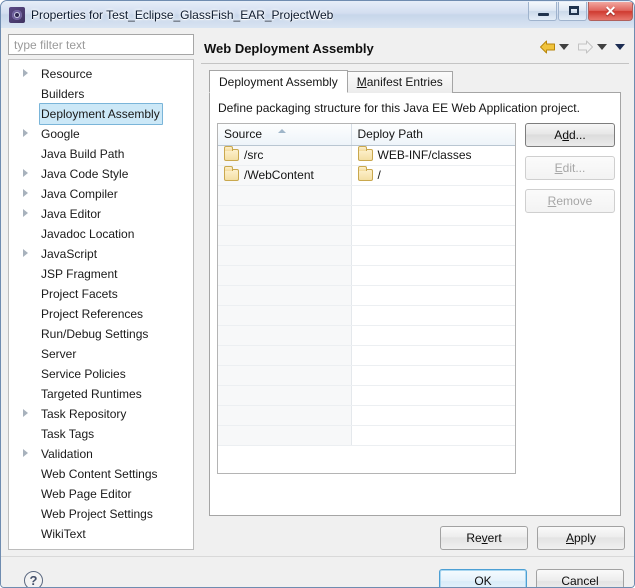 The image size is (635, 588). I want to click on table-row: /WebContent /, so click(366, 175).